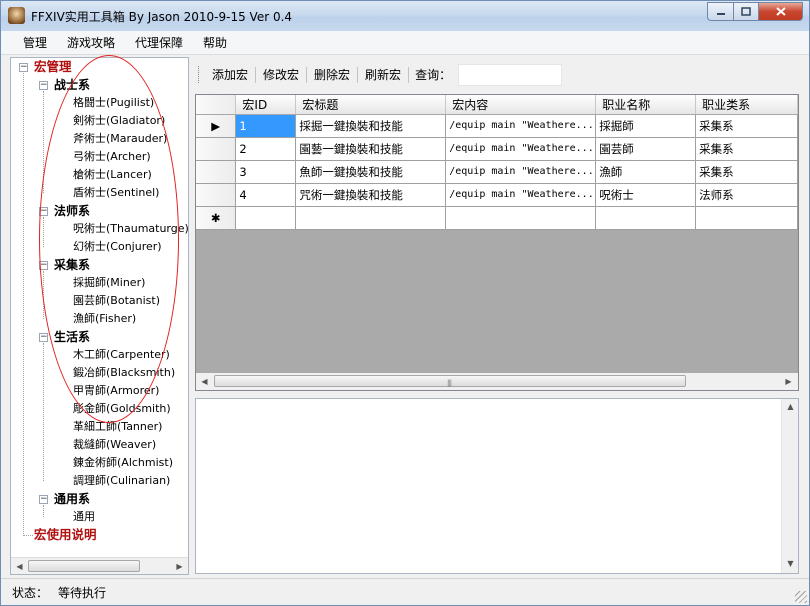 The height and width of the screenshot is (606, 810). I want to click on tree-item-fisher: 漁師(Fisher), so click(104, 319).